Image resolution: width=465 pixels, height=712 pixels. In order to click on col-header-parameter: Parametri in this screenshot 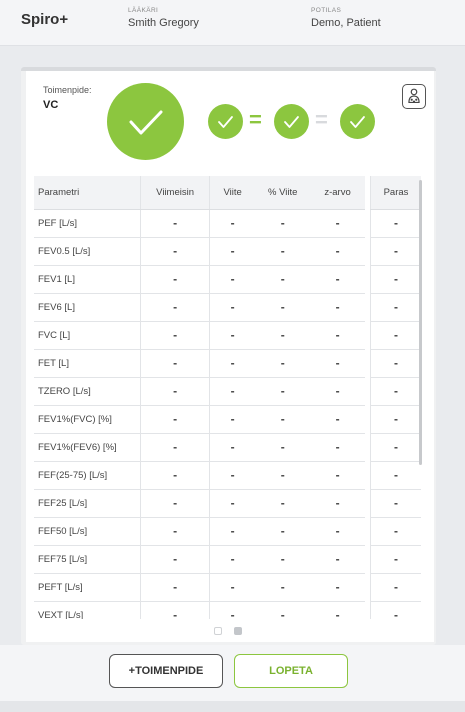, I will do `click(88, 193)`.